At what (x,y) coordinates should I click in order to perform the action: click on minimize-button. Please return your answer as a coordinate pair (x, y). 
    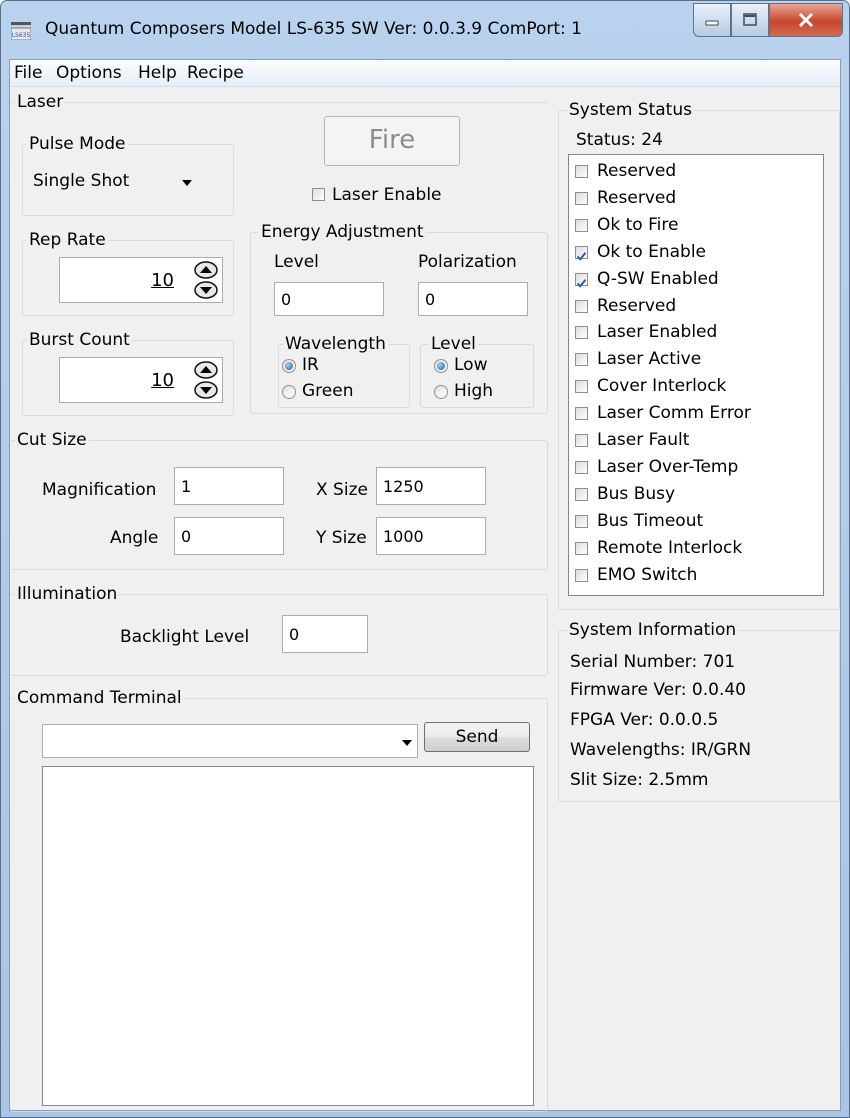
    Looking at the image, I should click on (712, 20).